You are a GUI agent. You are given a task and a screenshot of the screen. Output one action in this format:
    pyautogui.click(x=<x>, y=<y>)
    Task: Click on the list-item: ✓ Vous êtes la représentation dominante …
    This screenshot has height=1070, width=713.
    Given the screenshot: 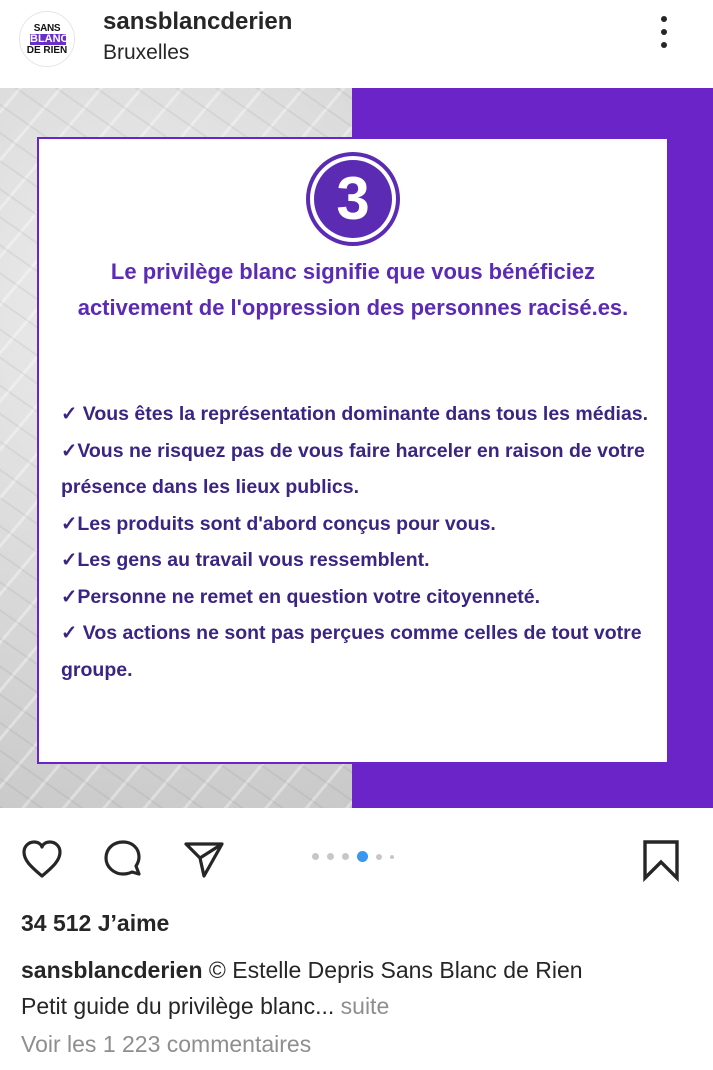 What is the action you would take?
    pyautogui.click(x=355, y=414)
    